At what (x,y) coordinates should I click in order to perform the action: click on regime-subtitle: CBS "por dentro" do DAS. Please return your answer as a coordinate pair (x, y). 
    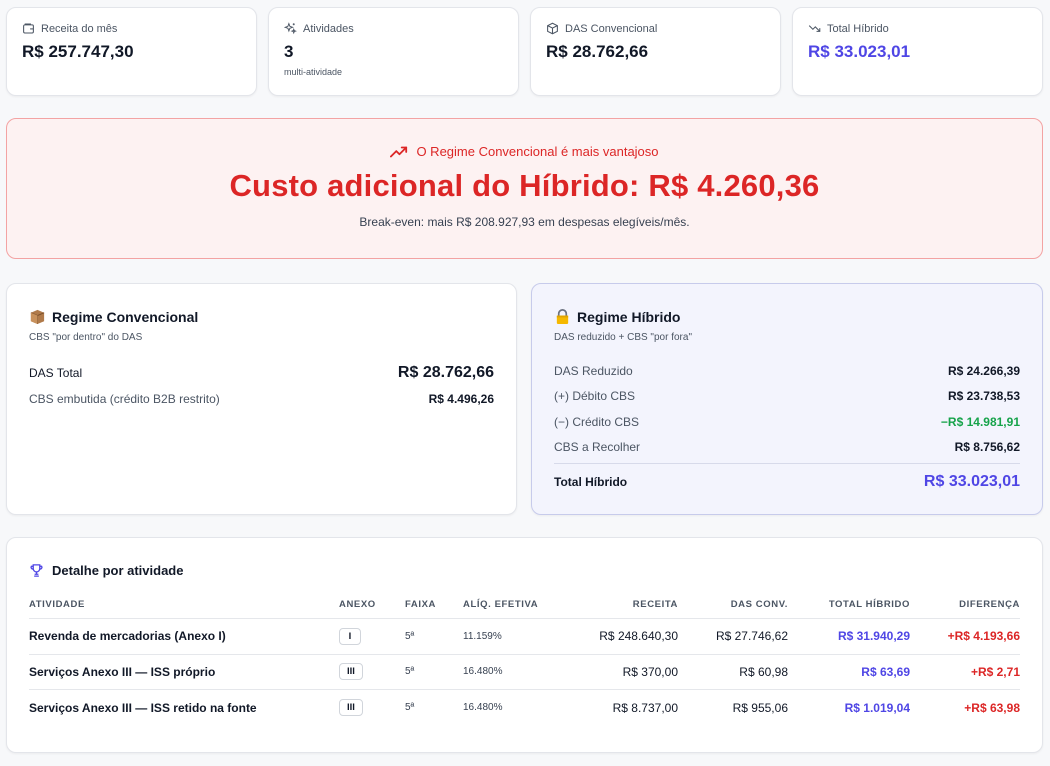
    Looking at the image, I should click on (86, 337).